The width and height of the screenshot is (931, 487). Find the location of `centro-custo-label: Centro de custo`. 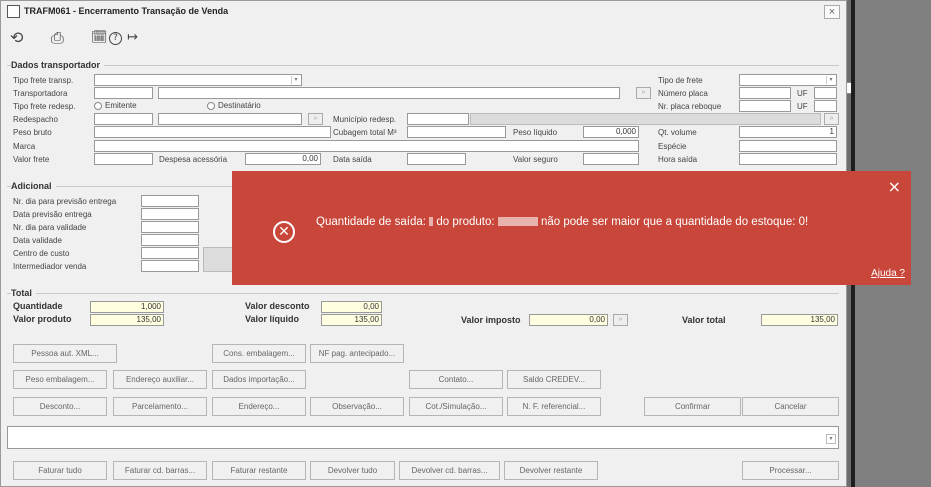

centro-custo-label: Centro de custo is located at coordinates (41, 253).